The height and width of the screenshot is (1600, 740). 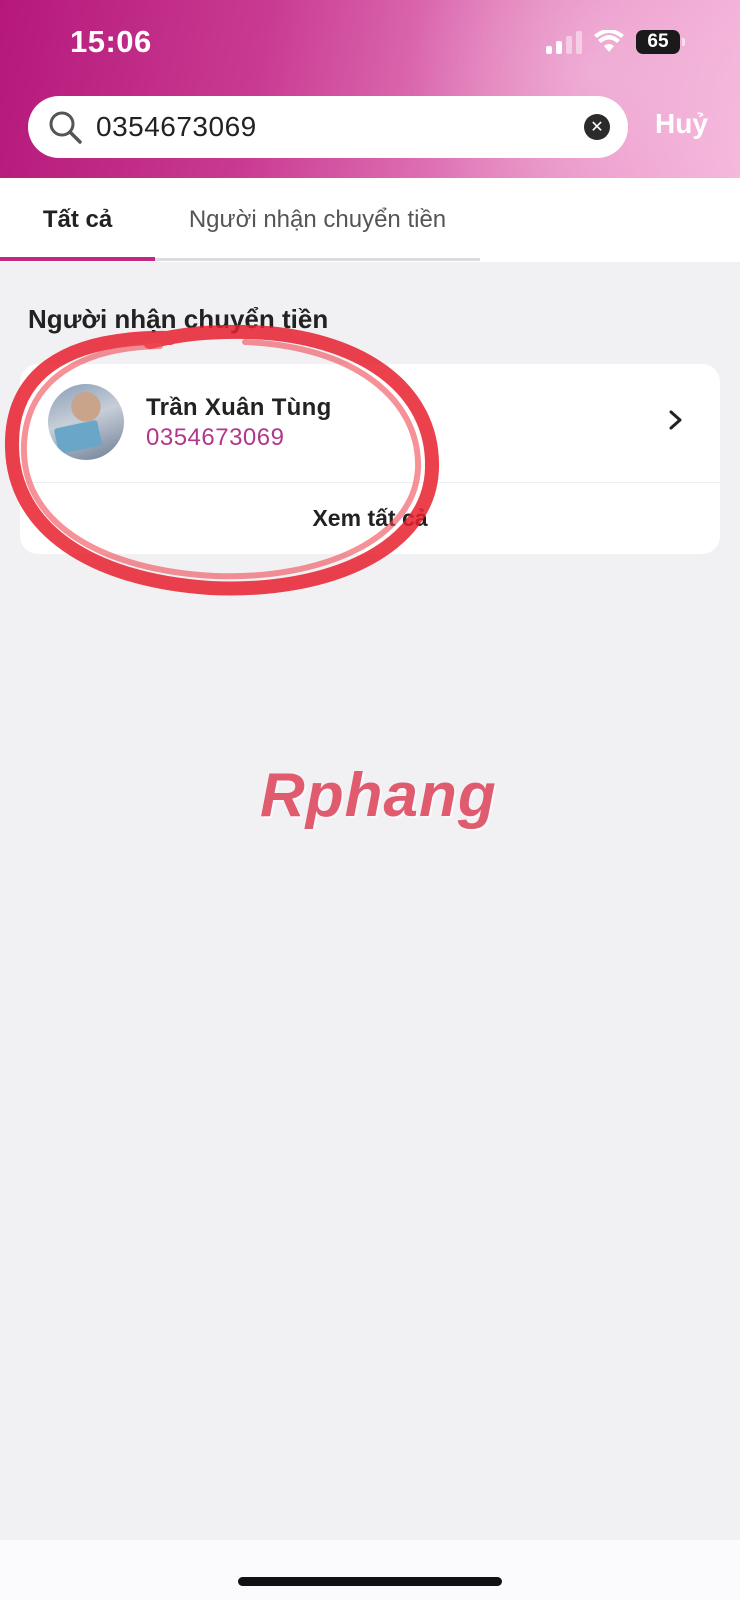 I want to click on wifi-icon, so click(x=609, y=41).